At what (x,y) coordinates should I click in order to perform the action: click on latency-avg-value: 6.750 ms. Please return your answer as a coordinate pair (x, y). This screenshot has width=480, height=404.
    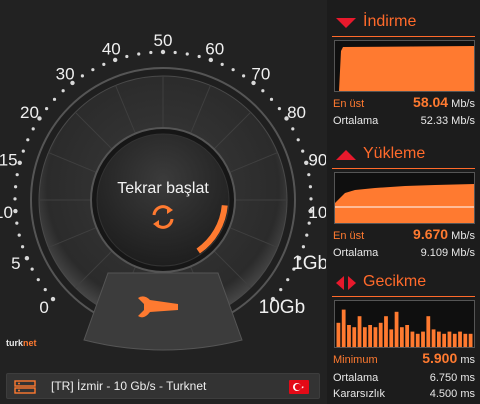
    Looking at the image, I should click on (452, 378).